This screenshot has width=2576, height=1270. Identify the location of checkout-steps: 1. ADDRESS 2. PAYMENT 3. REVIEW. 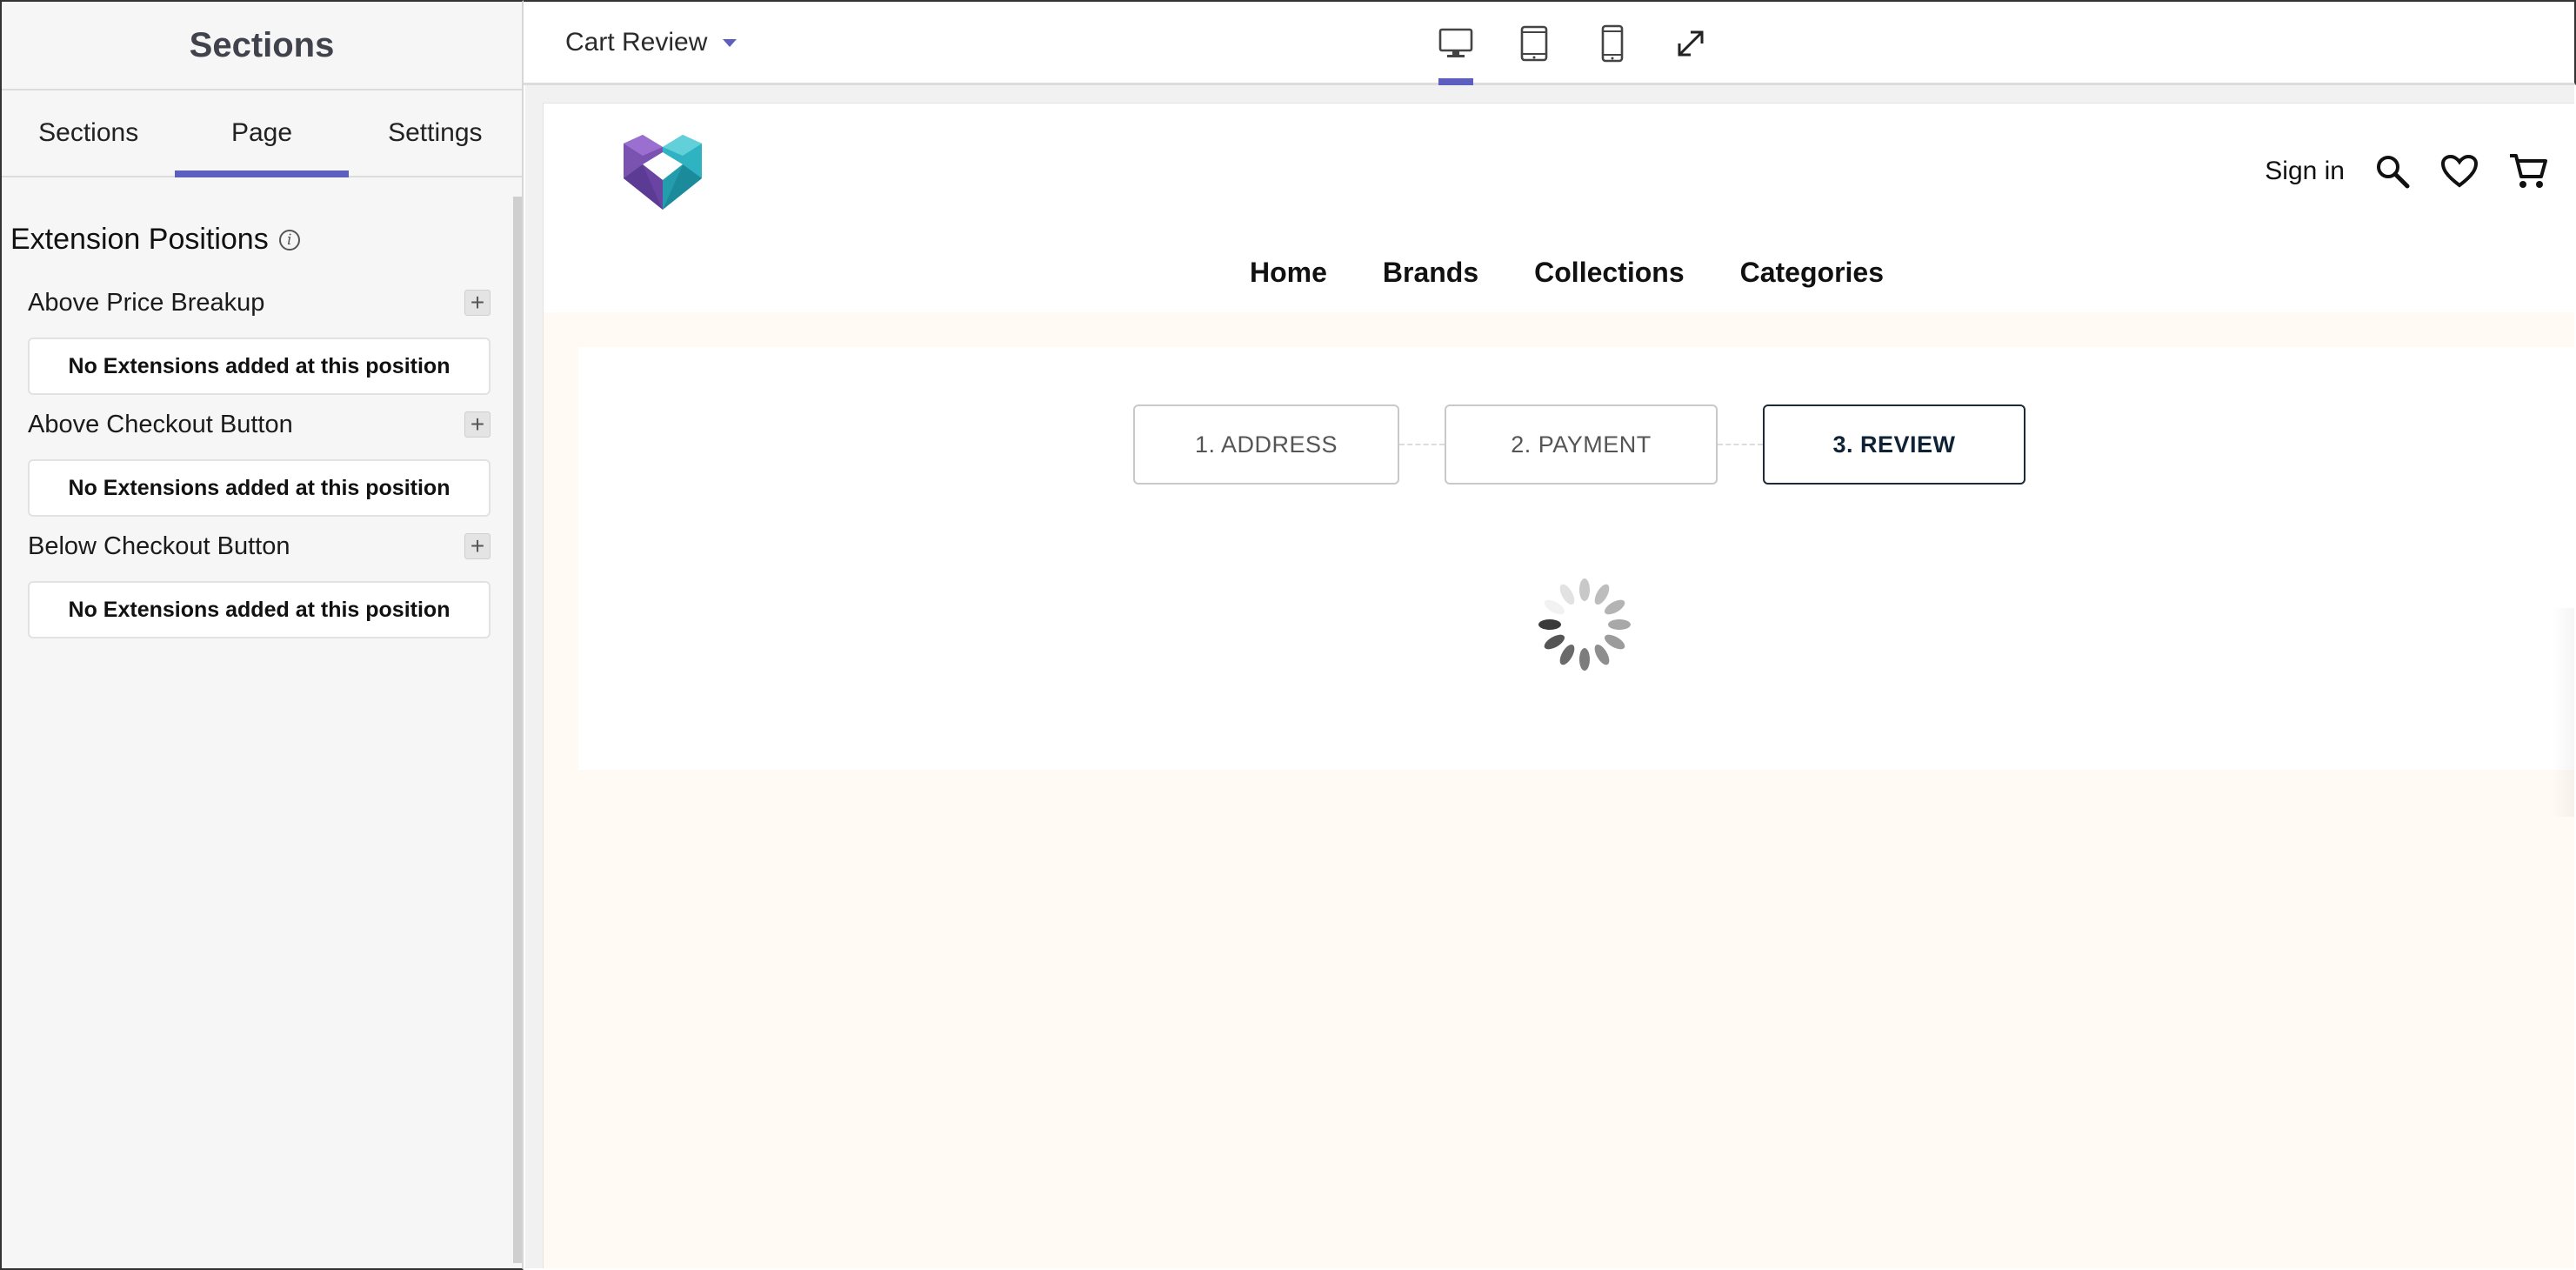
(1579, 444).